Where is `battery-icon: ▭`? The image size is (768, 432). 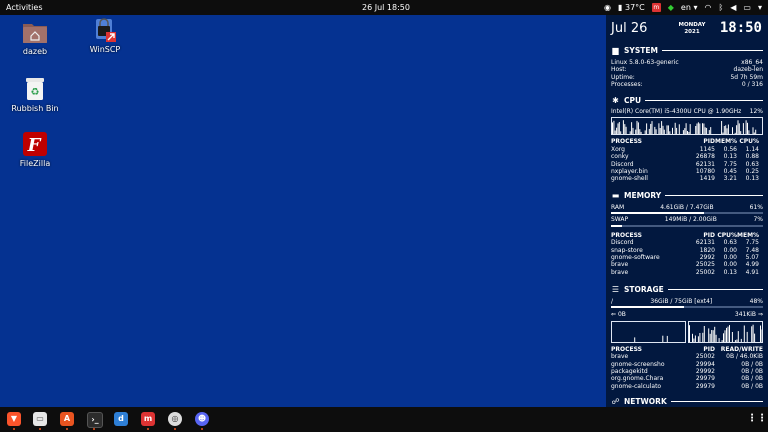
battery-icon: ▭ is located at coordinates (747, 7).